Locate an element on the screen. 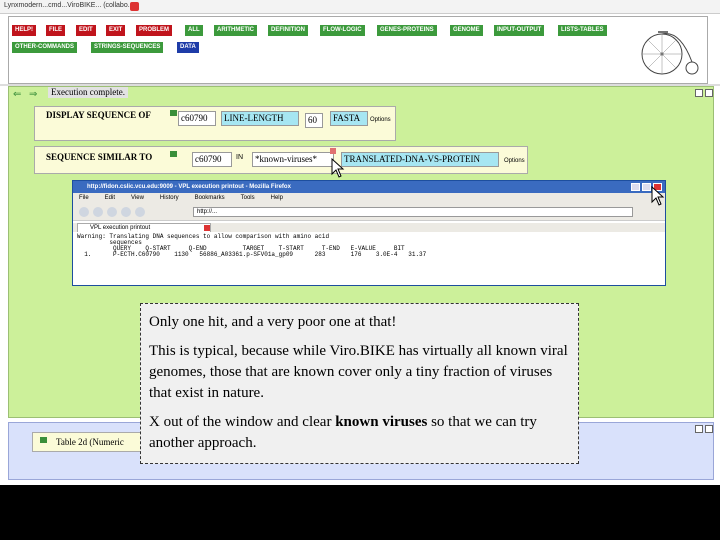 This screenshot has width=720, height=540. menu-item-history: History is located at coordinates (169, 198).